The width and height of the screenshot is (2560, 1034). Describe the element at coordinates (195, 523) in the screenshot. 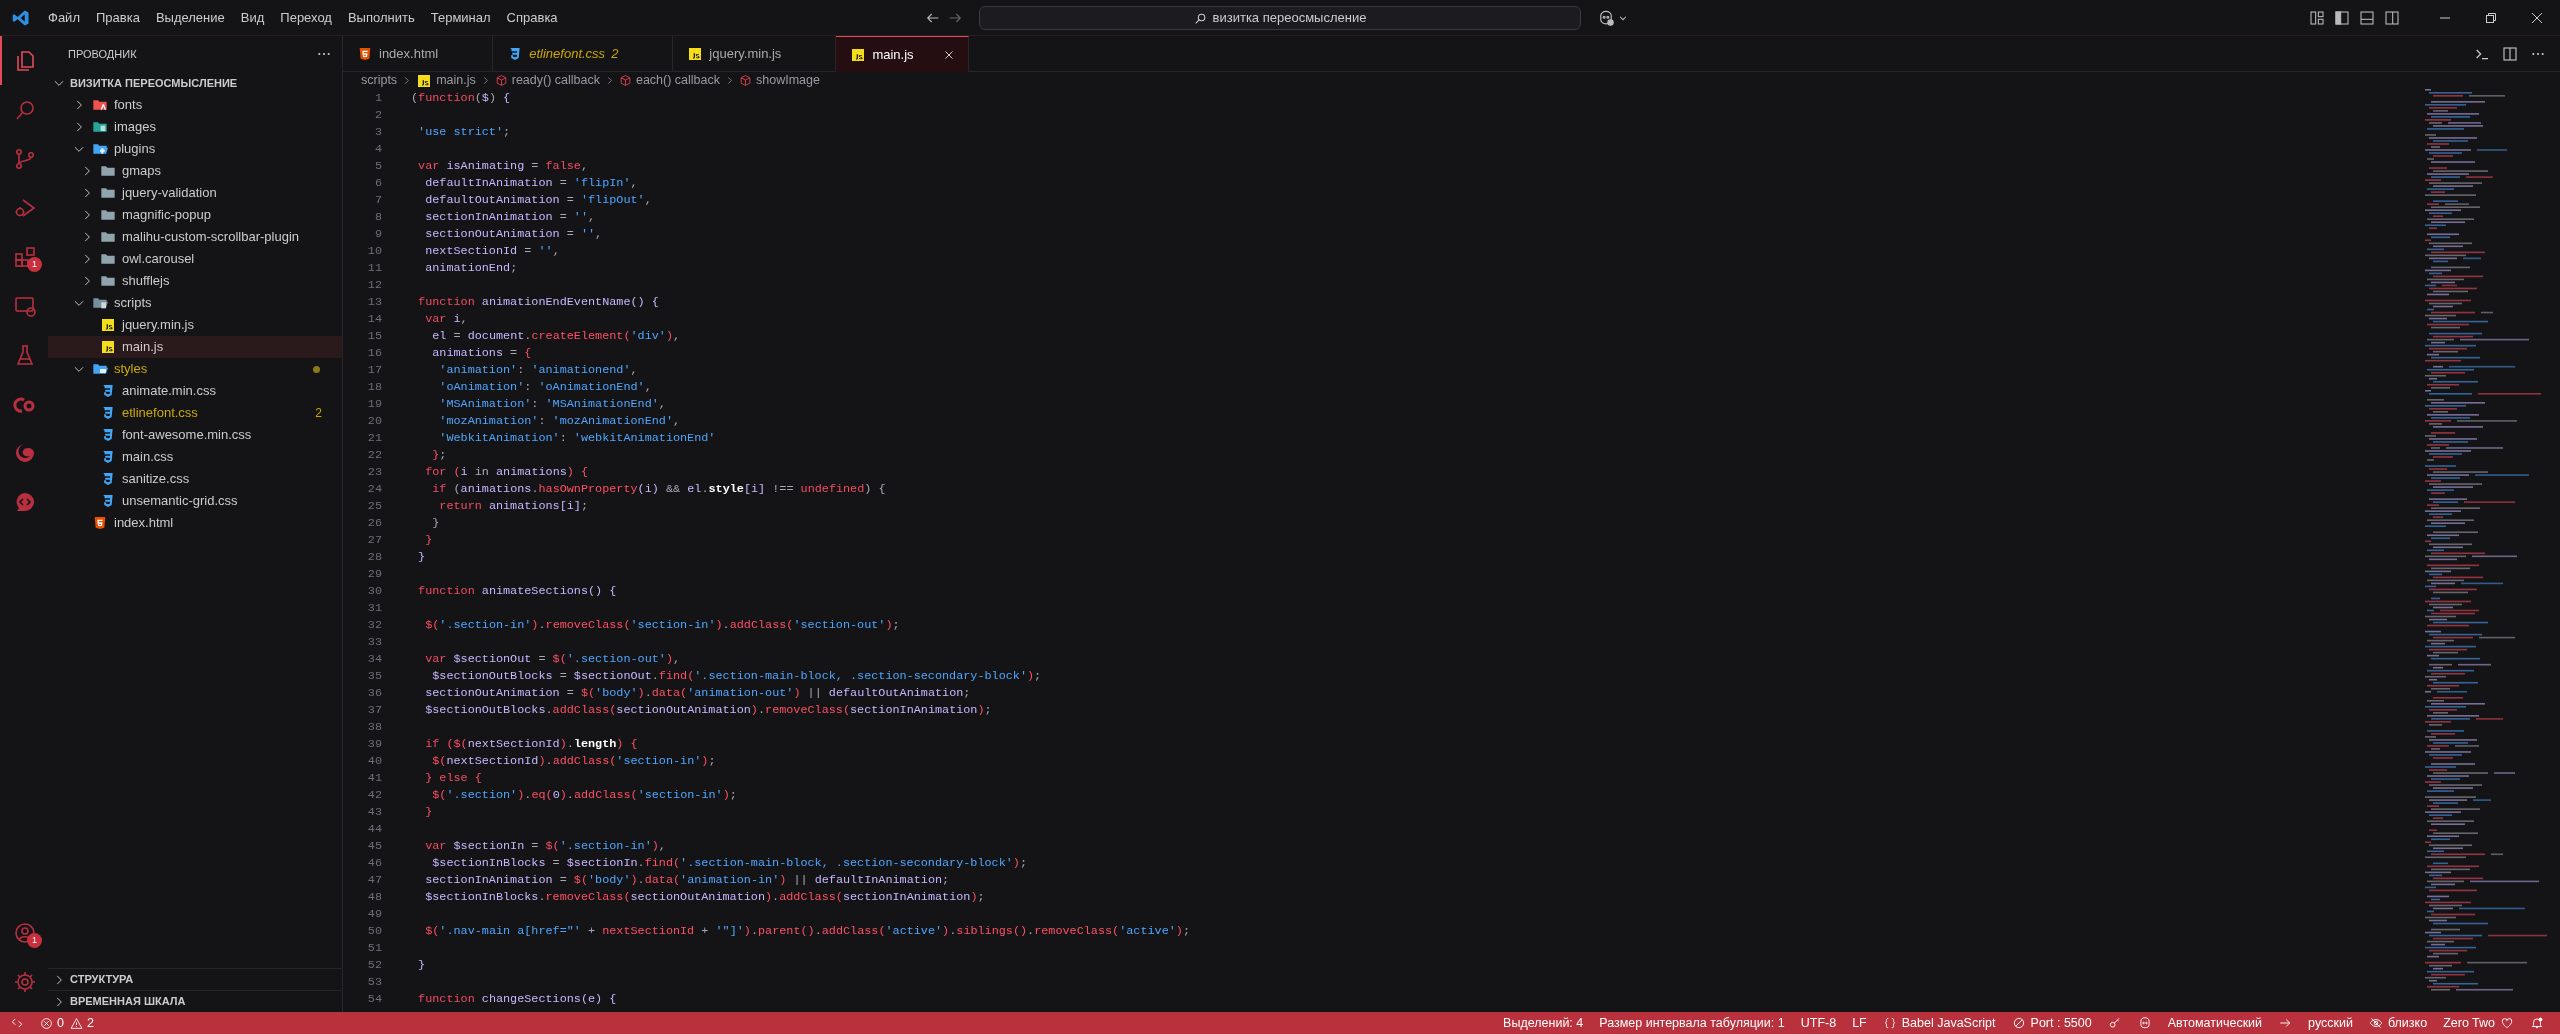

I see `tree-item: index.html` at that location.